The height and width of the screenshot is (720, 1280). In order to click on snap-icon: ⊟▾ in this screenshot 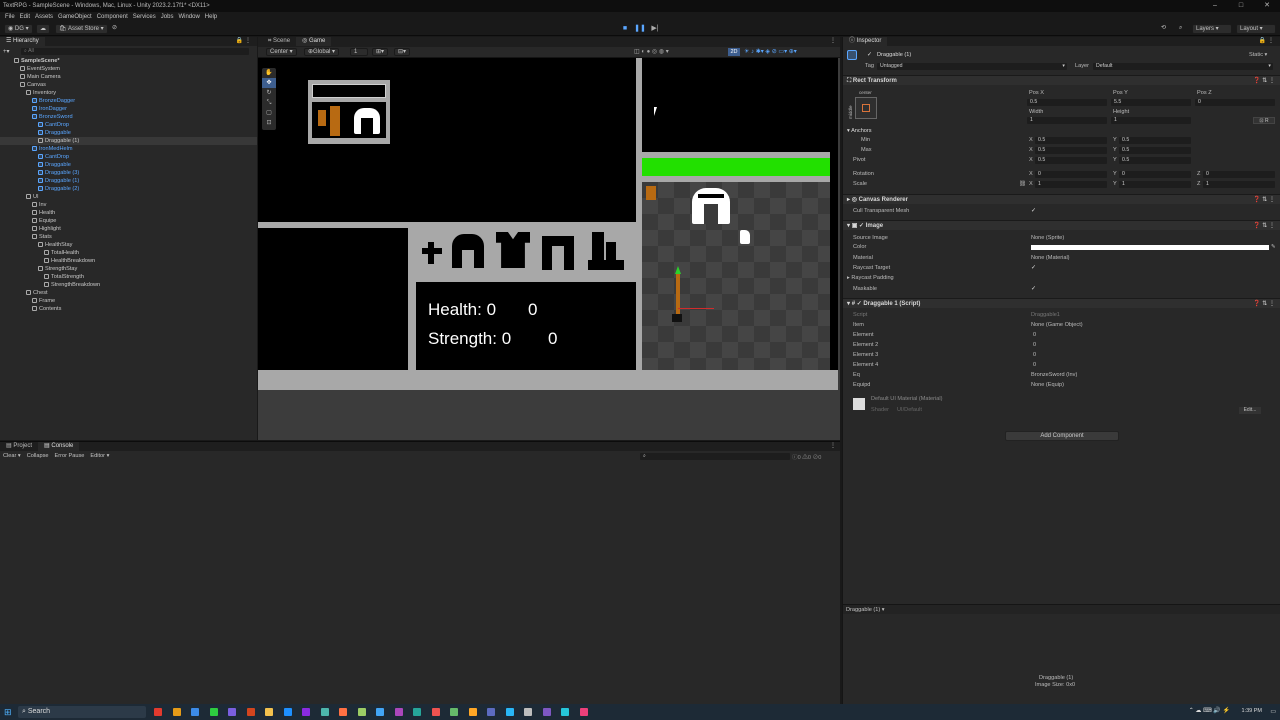, I will do `click(402, 52)`.